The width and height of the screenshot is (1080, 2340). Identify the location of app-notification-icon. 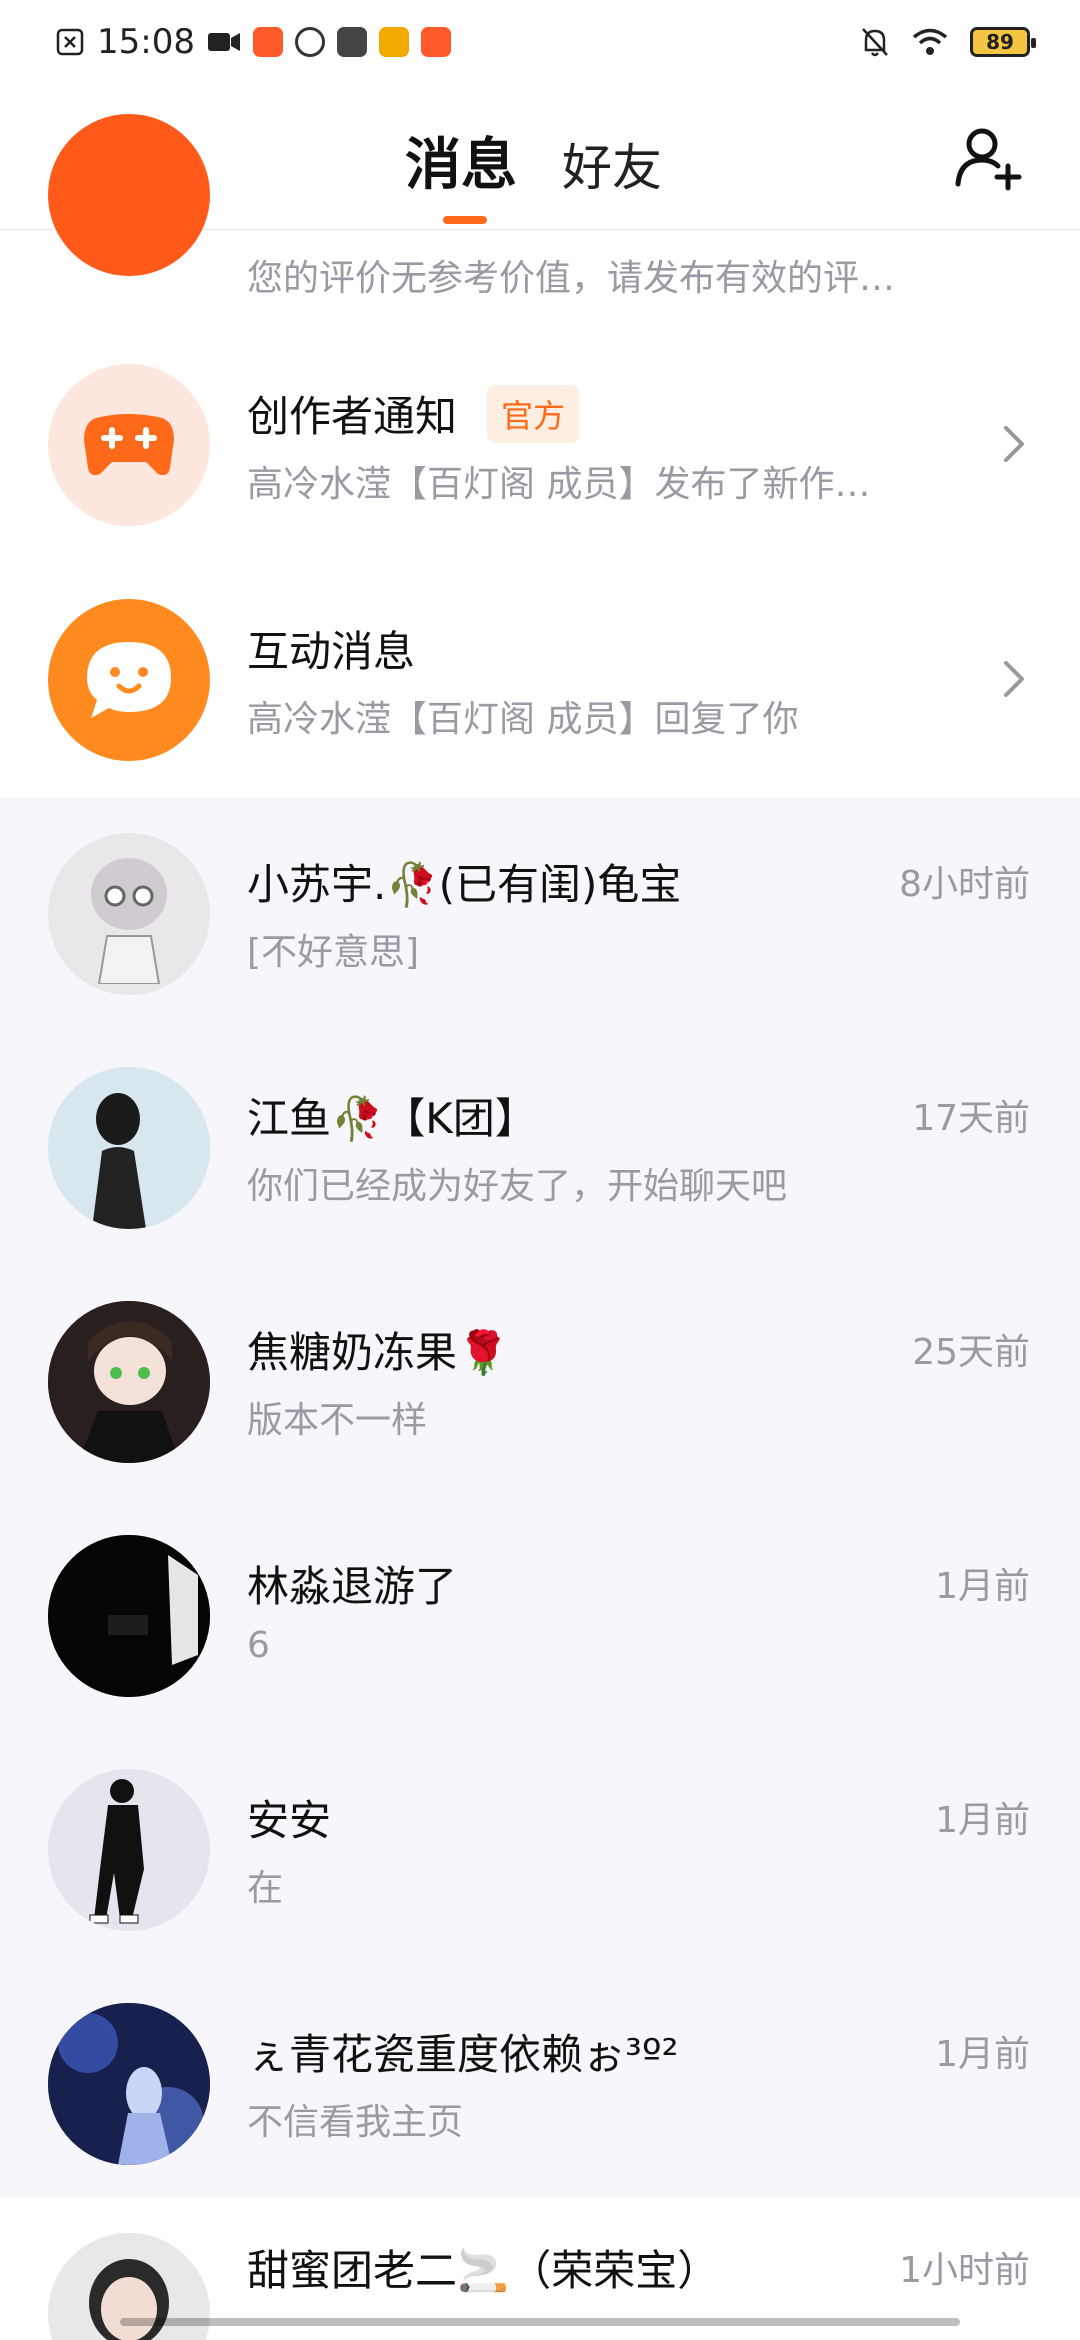
(267, 42).